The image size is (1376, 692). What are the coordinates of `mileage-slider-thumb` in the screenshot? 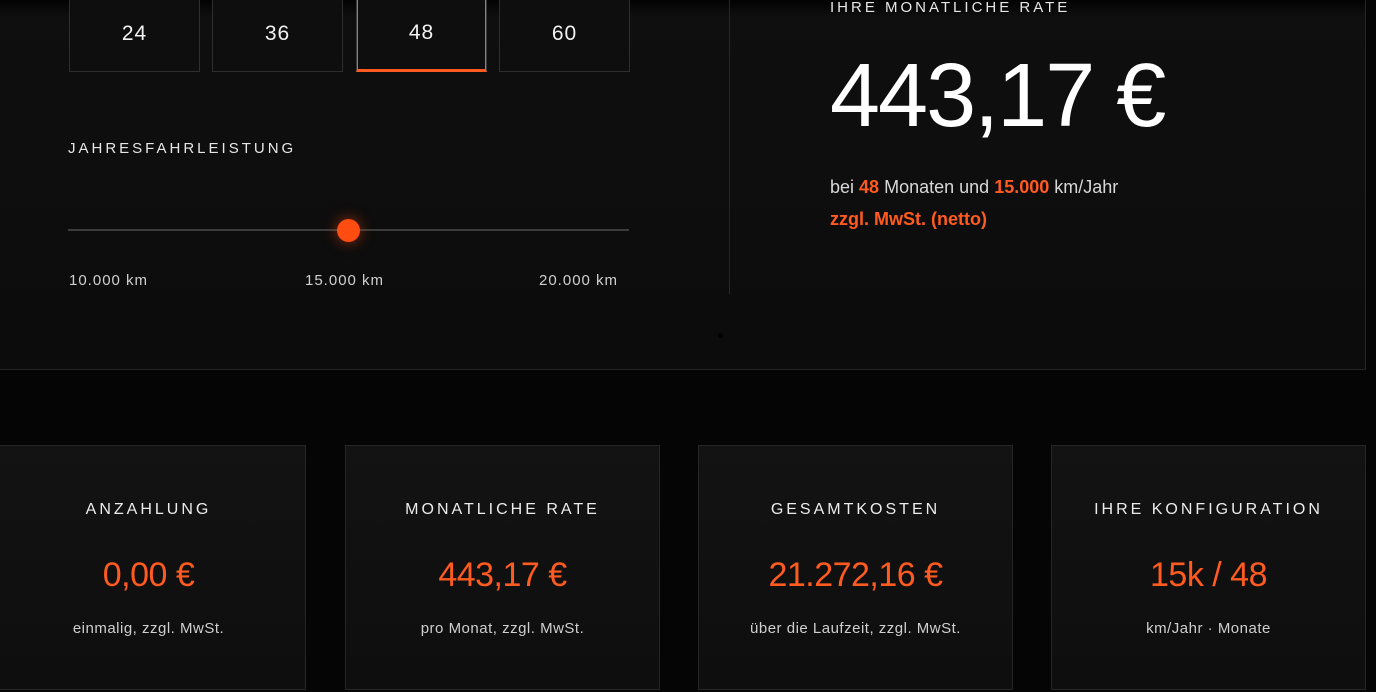 It's located at (348, 230).